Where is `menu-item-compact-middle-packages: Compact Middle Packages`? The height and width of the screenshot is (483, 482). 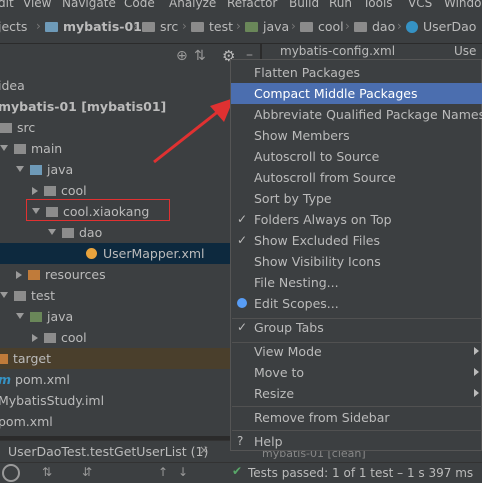 menu-item-compact-middle-packages: Compact Middle Packages is located at coordinates (356, 93).